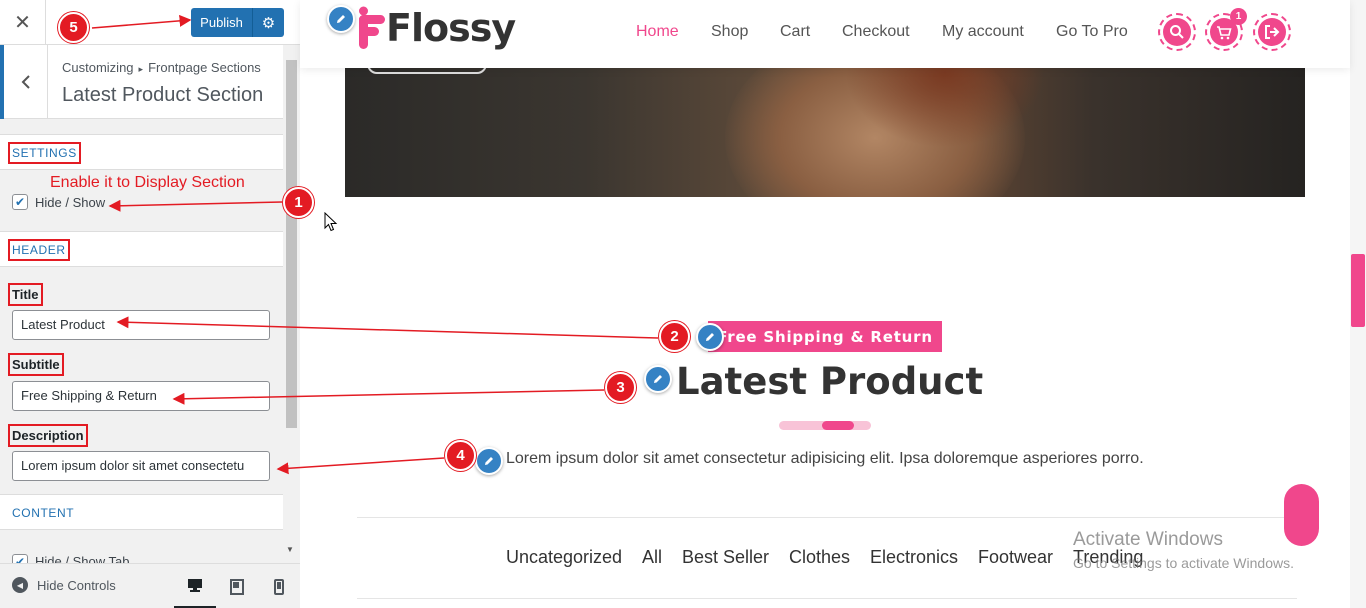 The image size is (1366, 608). I want to click on breadcrumb: Customizing ▸ Frontpage Sections, so click(161, 67).